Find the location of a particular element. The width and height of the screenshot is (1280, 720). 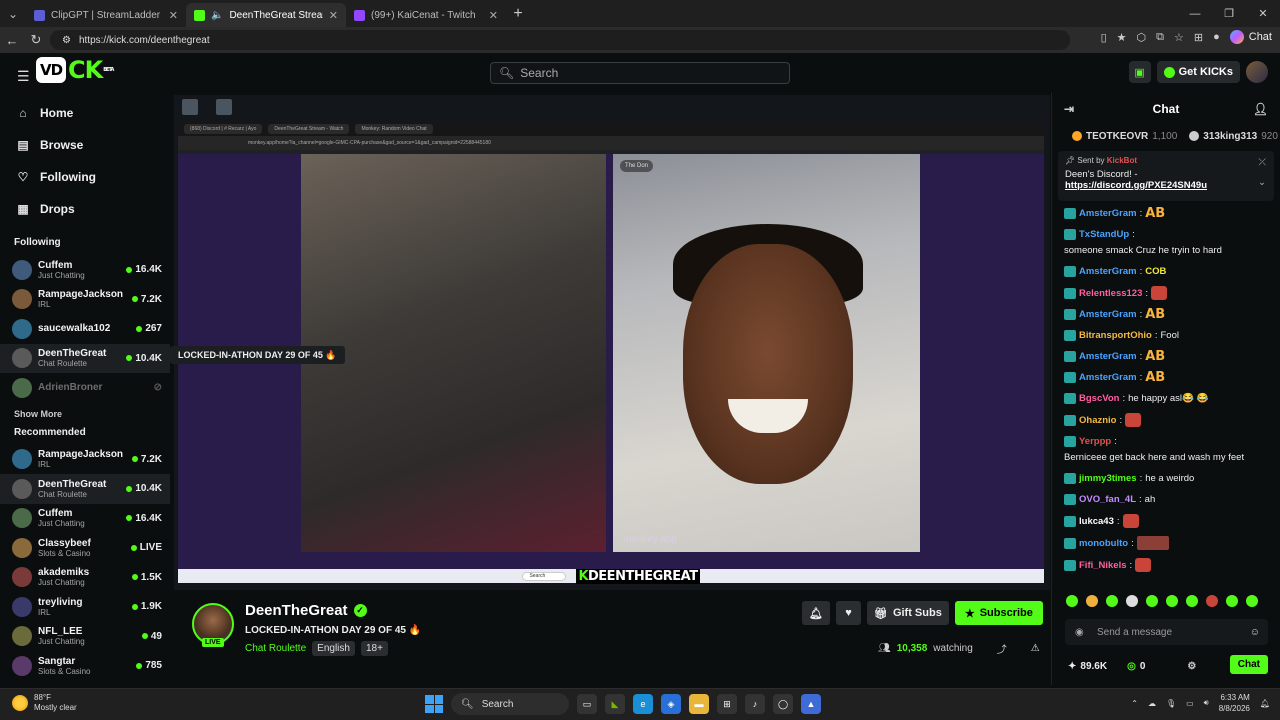

speaker-icon: 🔈 is located at coordinates (217, 15).